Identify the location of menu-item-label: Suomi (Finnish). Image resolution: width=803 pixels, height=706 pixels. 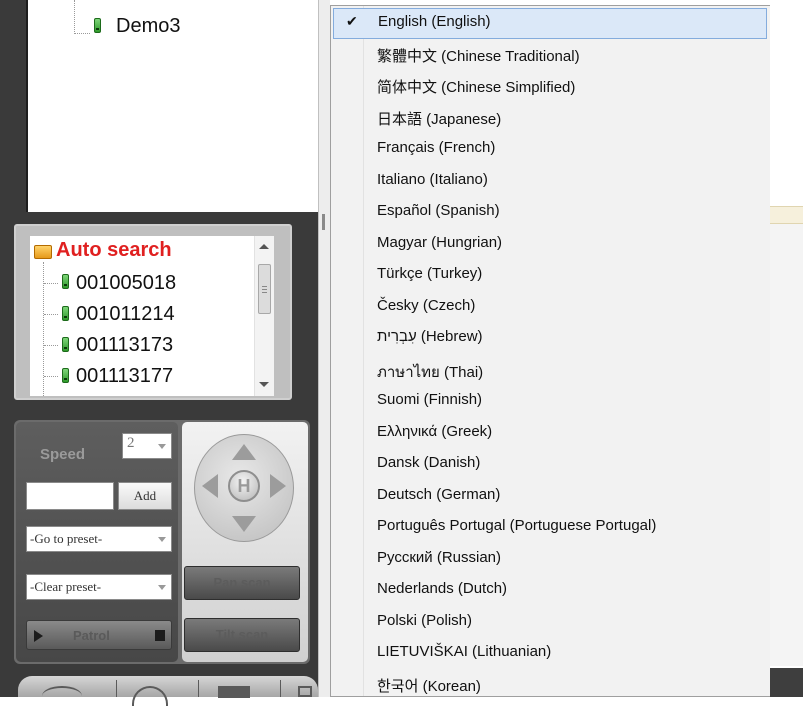
(430, 399).